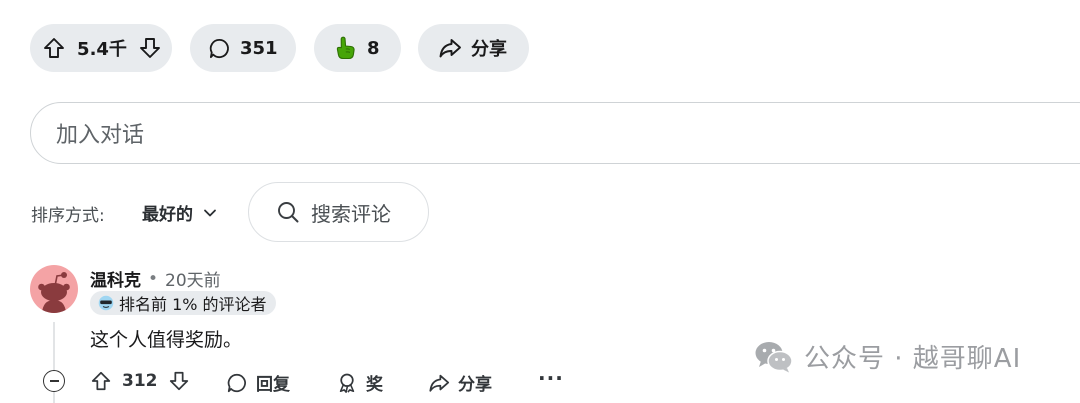 The image size is (1080, 403). What do you see at coordinates (351, 213) in the screenshot?
I see `search-comments-label: 搜索评论` at bounding box center [351, 213].